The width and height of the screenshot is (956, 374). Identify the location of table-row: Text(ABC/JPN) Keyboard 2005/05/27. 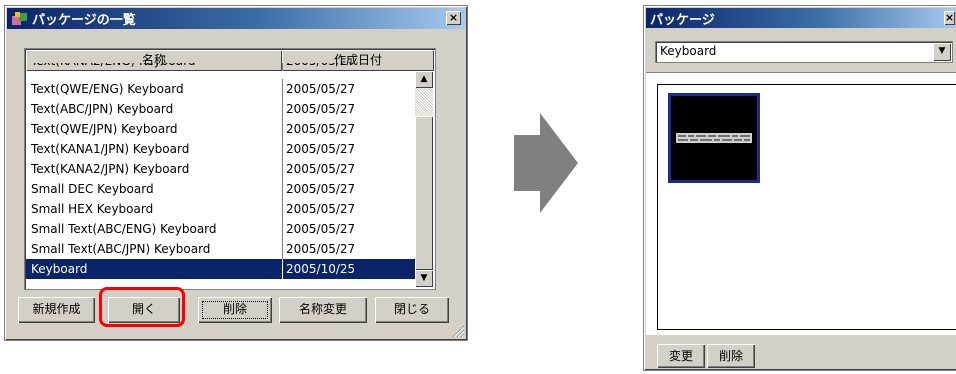
(230, 109).